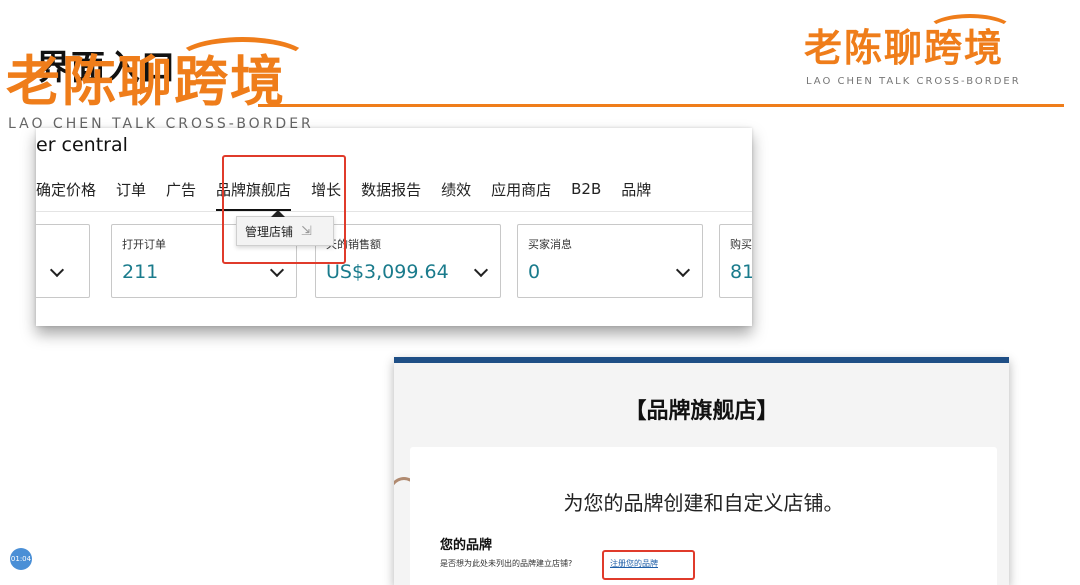 The image size is (1080, 585). What do you see at coordinates (284, 209) in the screenshot?
I see `highlight-box-brand-store` at bounding box center [284, 209].